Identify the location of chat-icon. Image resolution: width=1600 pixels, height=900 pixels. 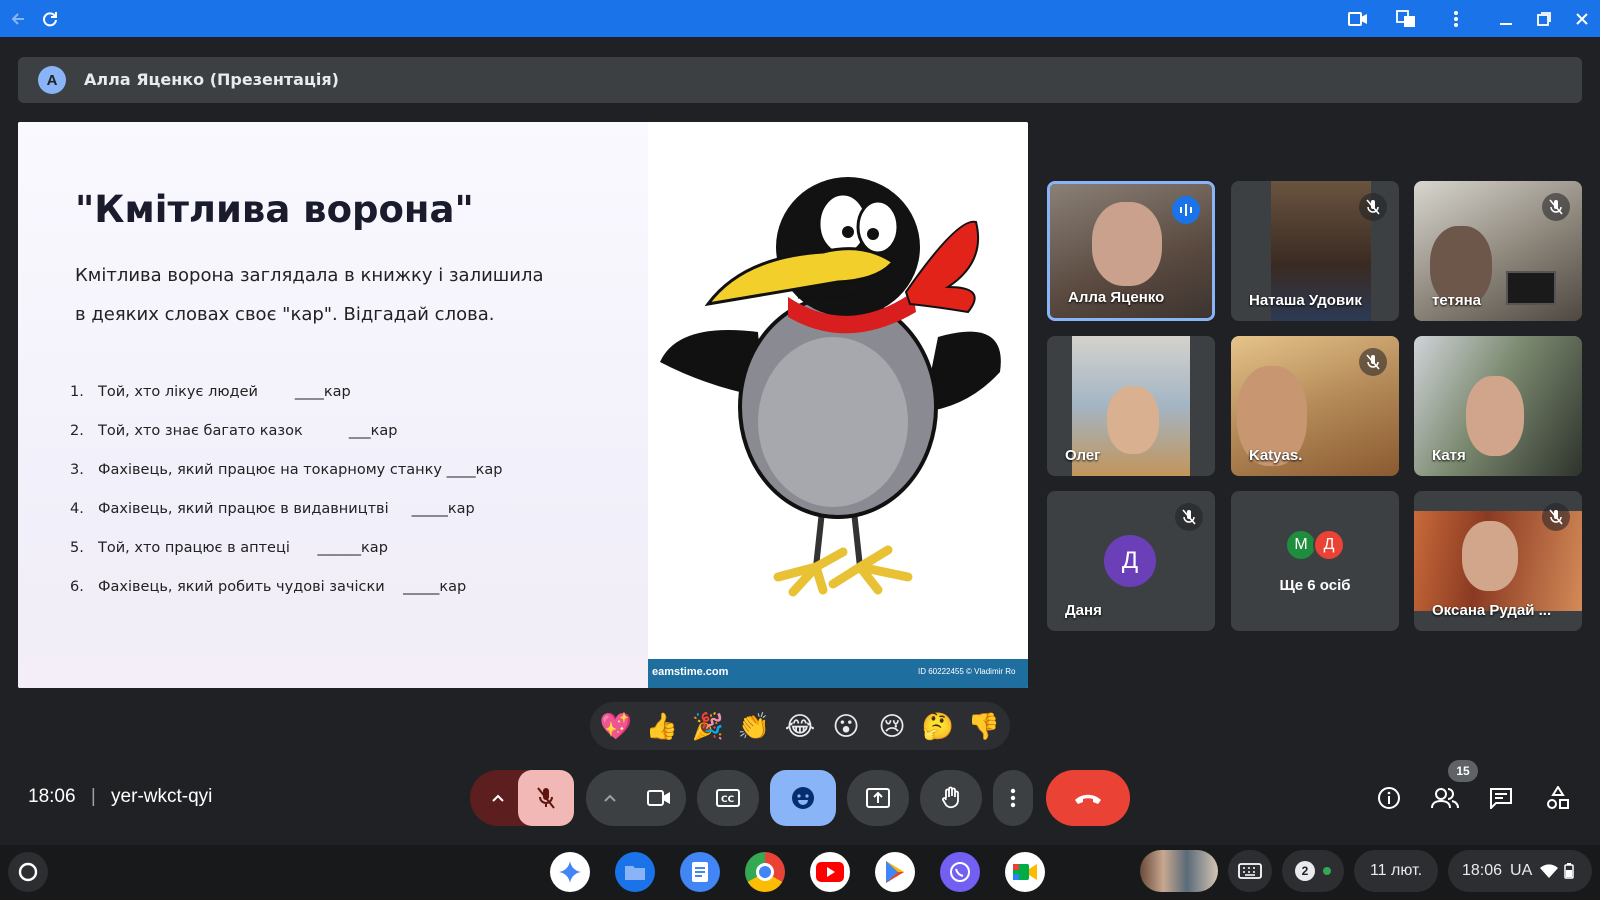
(1501, 798).